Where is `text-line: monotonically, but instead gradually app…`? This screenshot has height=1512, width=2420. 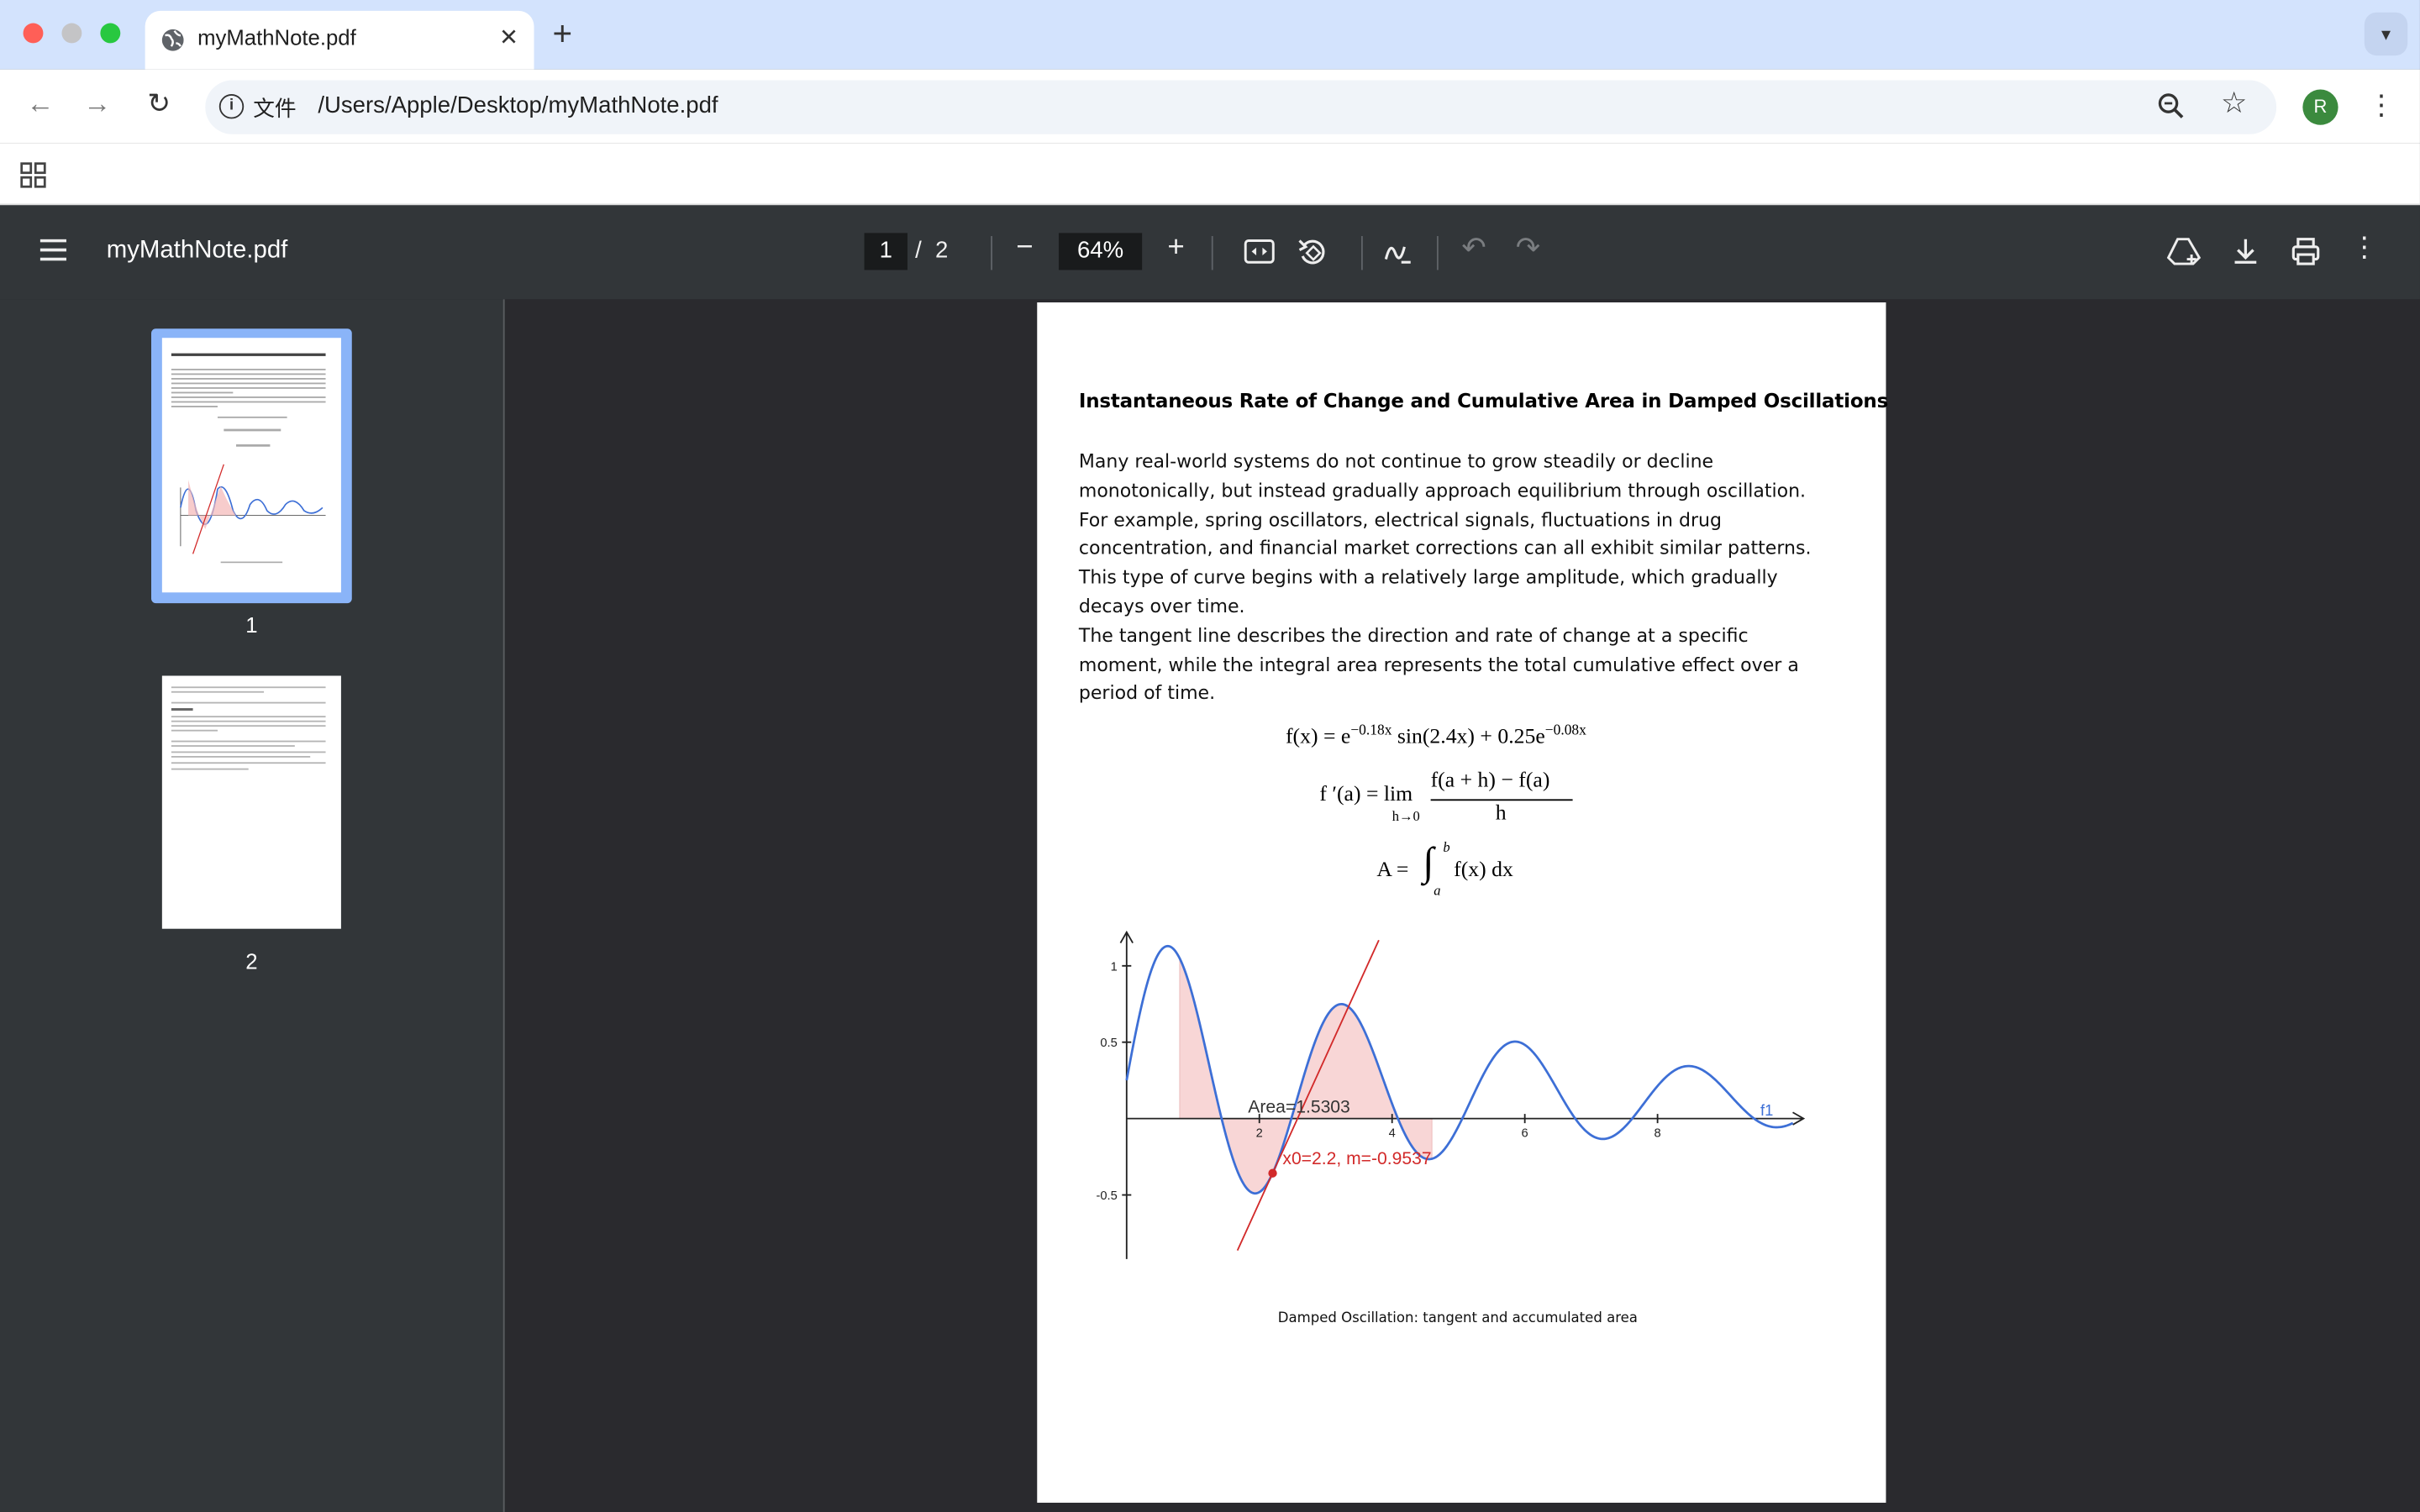
text-line: monotonically, but instead gradually app… is located at coordinates (1442, 490).